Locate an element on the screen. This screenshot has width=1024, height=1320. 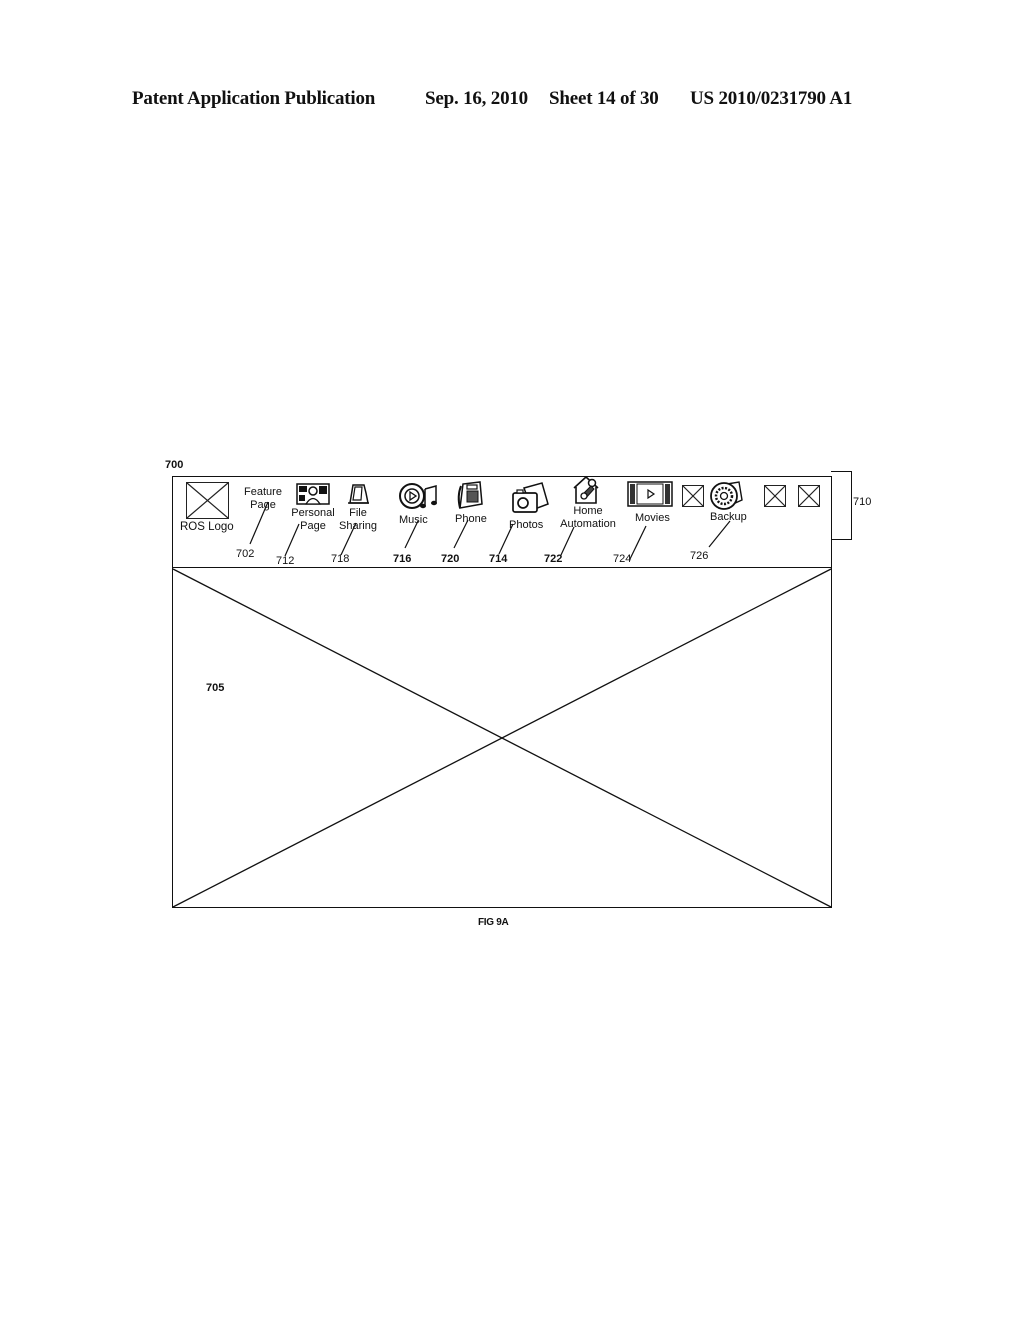
ref-722: 722 is located at coordinates (553, 559).